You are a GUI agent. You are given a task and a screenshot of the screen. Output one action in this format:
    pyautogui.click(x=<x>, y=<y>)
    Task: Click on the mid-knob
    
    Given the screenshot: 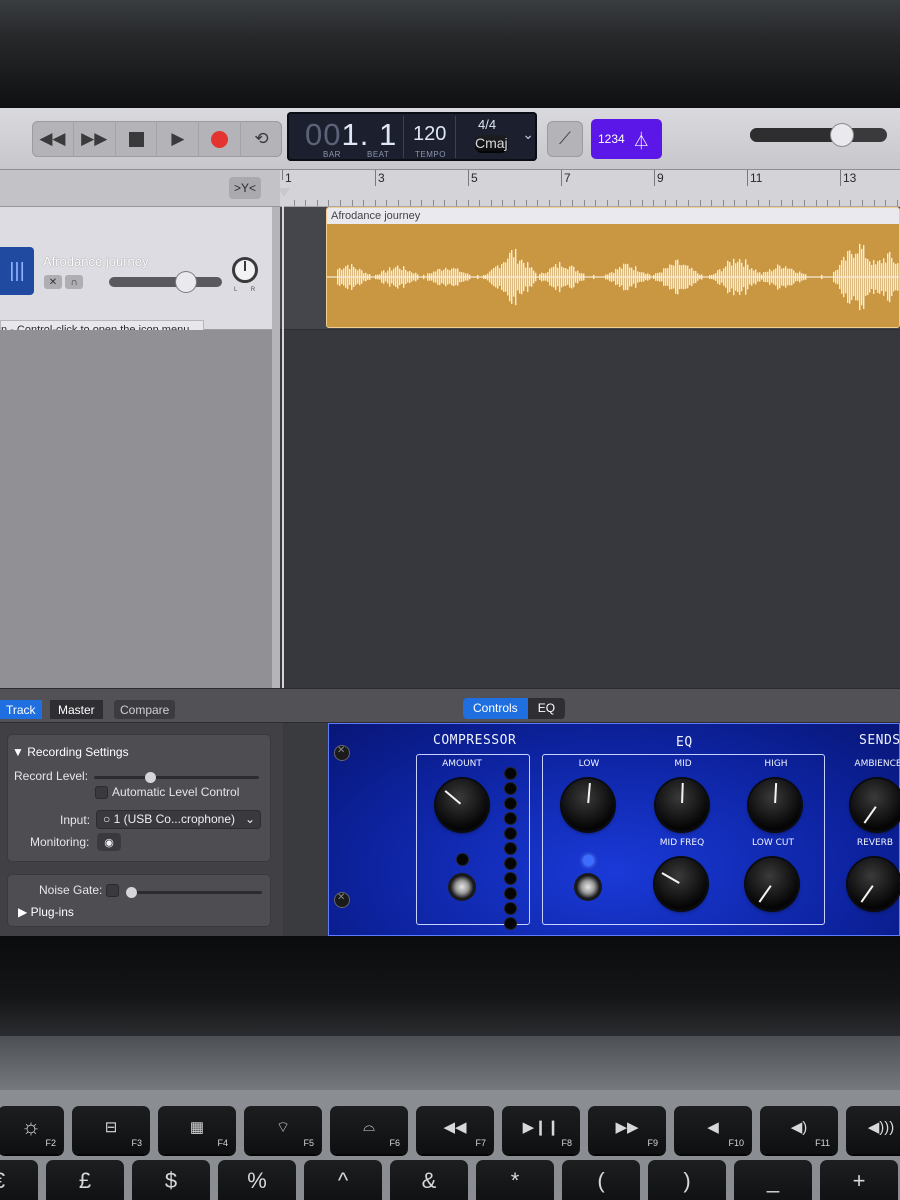 What is the action you would take?
    pyautogui.click(x=682, y=805)
    